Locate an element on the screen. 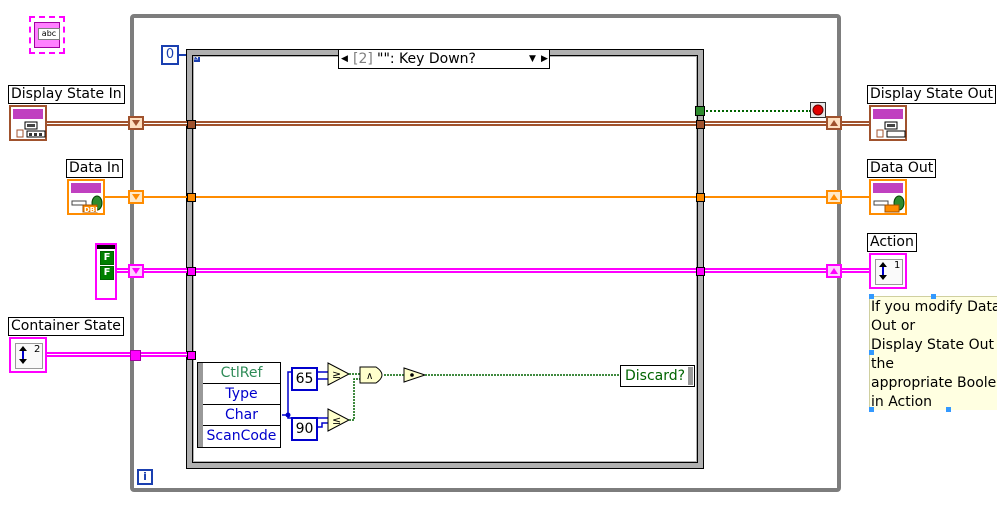  data-tunnel-left is located at coordinates (136, 197).